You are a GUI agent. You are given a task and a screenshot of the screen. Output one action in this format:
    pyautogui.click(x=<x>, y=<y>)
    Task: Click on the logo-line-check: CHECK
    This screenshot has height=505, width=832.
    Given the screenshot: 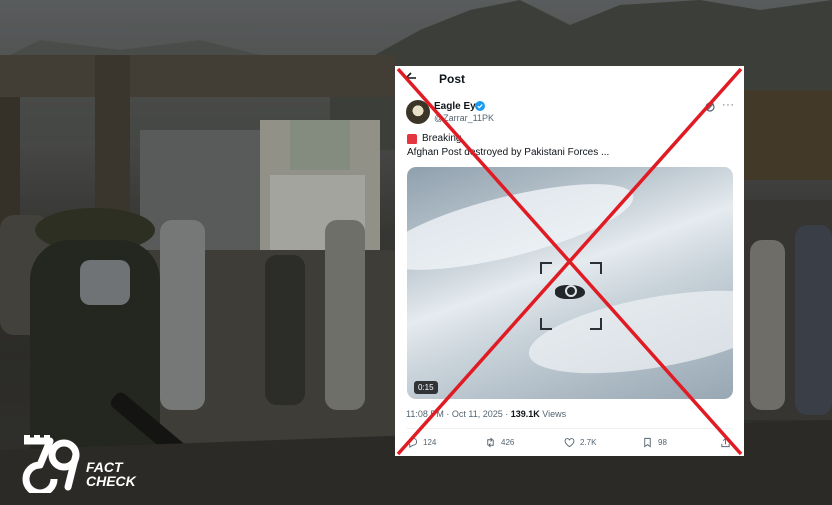 What is the action you would take?
    pyautogui.click(x=111, y=481)
    